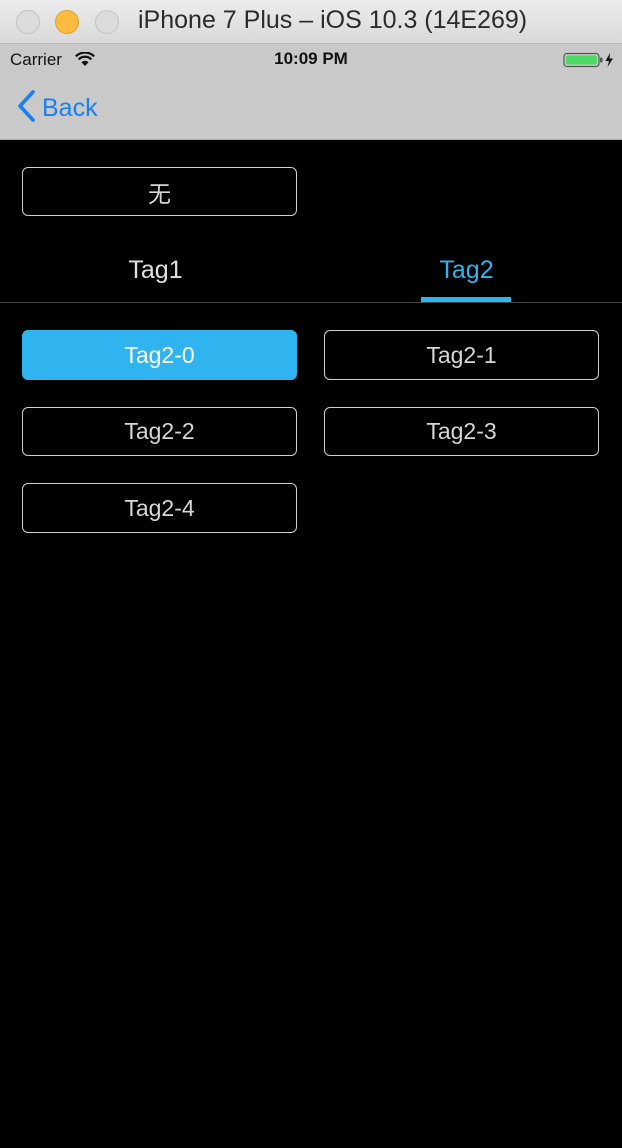 The height and width of the screenshot is (1148, 622). I want to click on minimize-window-button, so click(67, 22).